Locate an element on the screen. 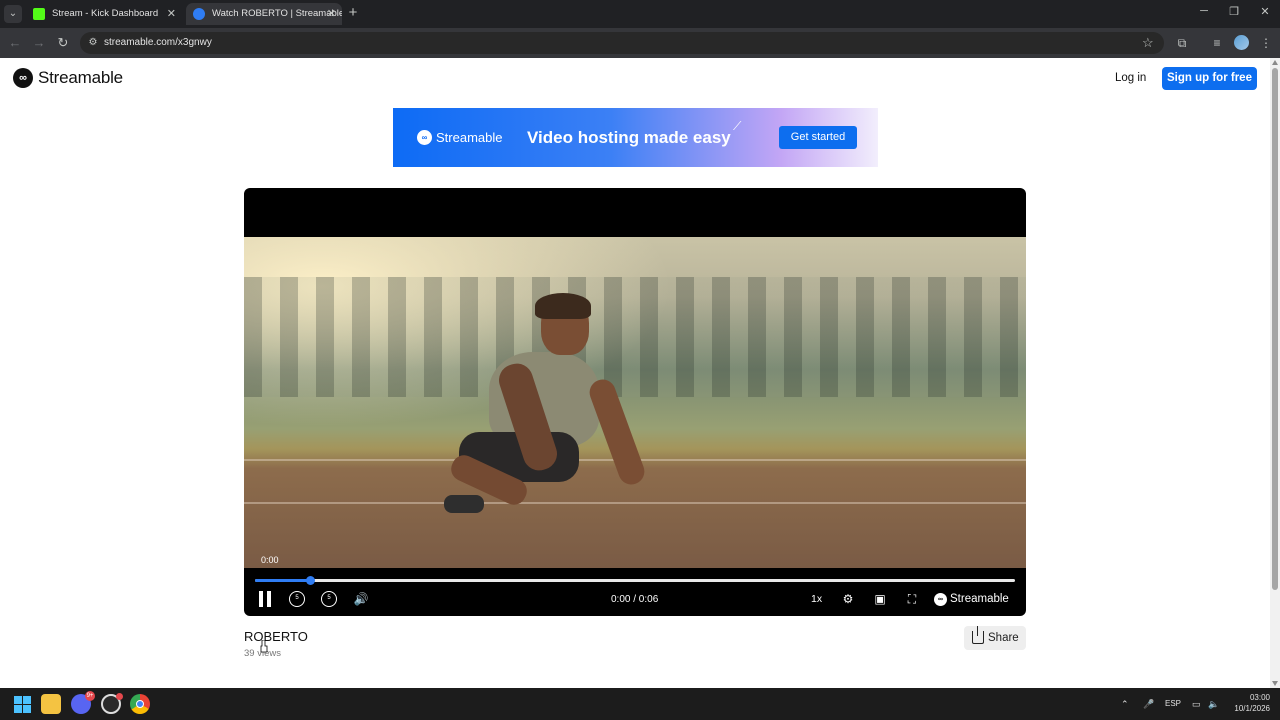  site-info-icon: ⚙ is located at coordinates (93, 43).